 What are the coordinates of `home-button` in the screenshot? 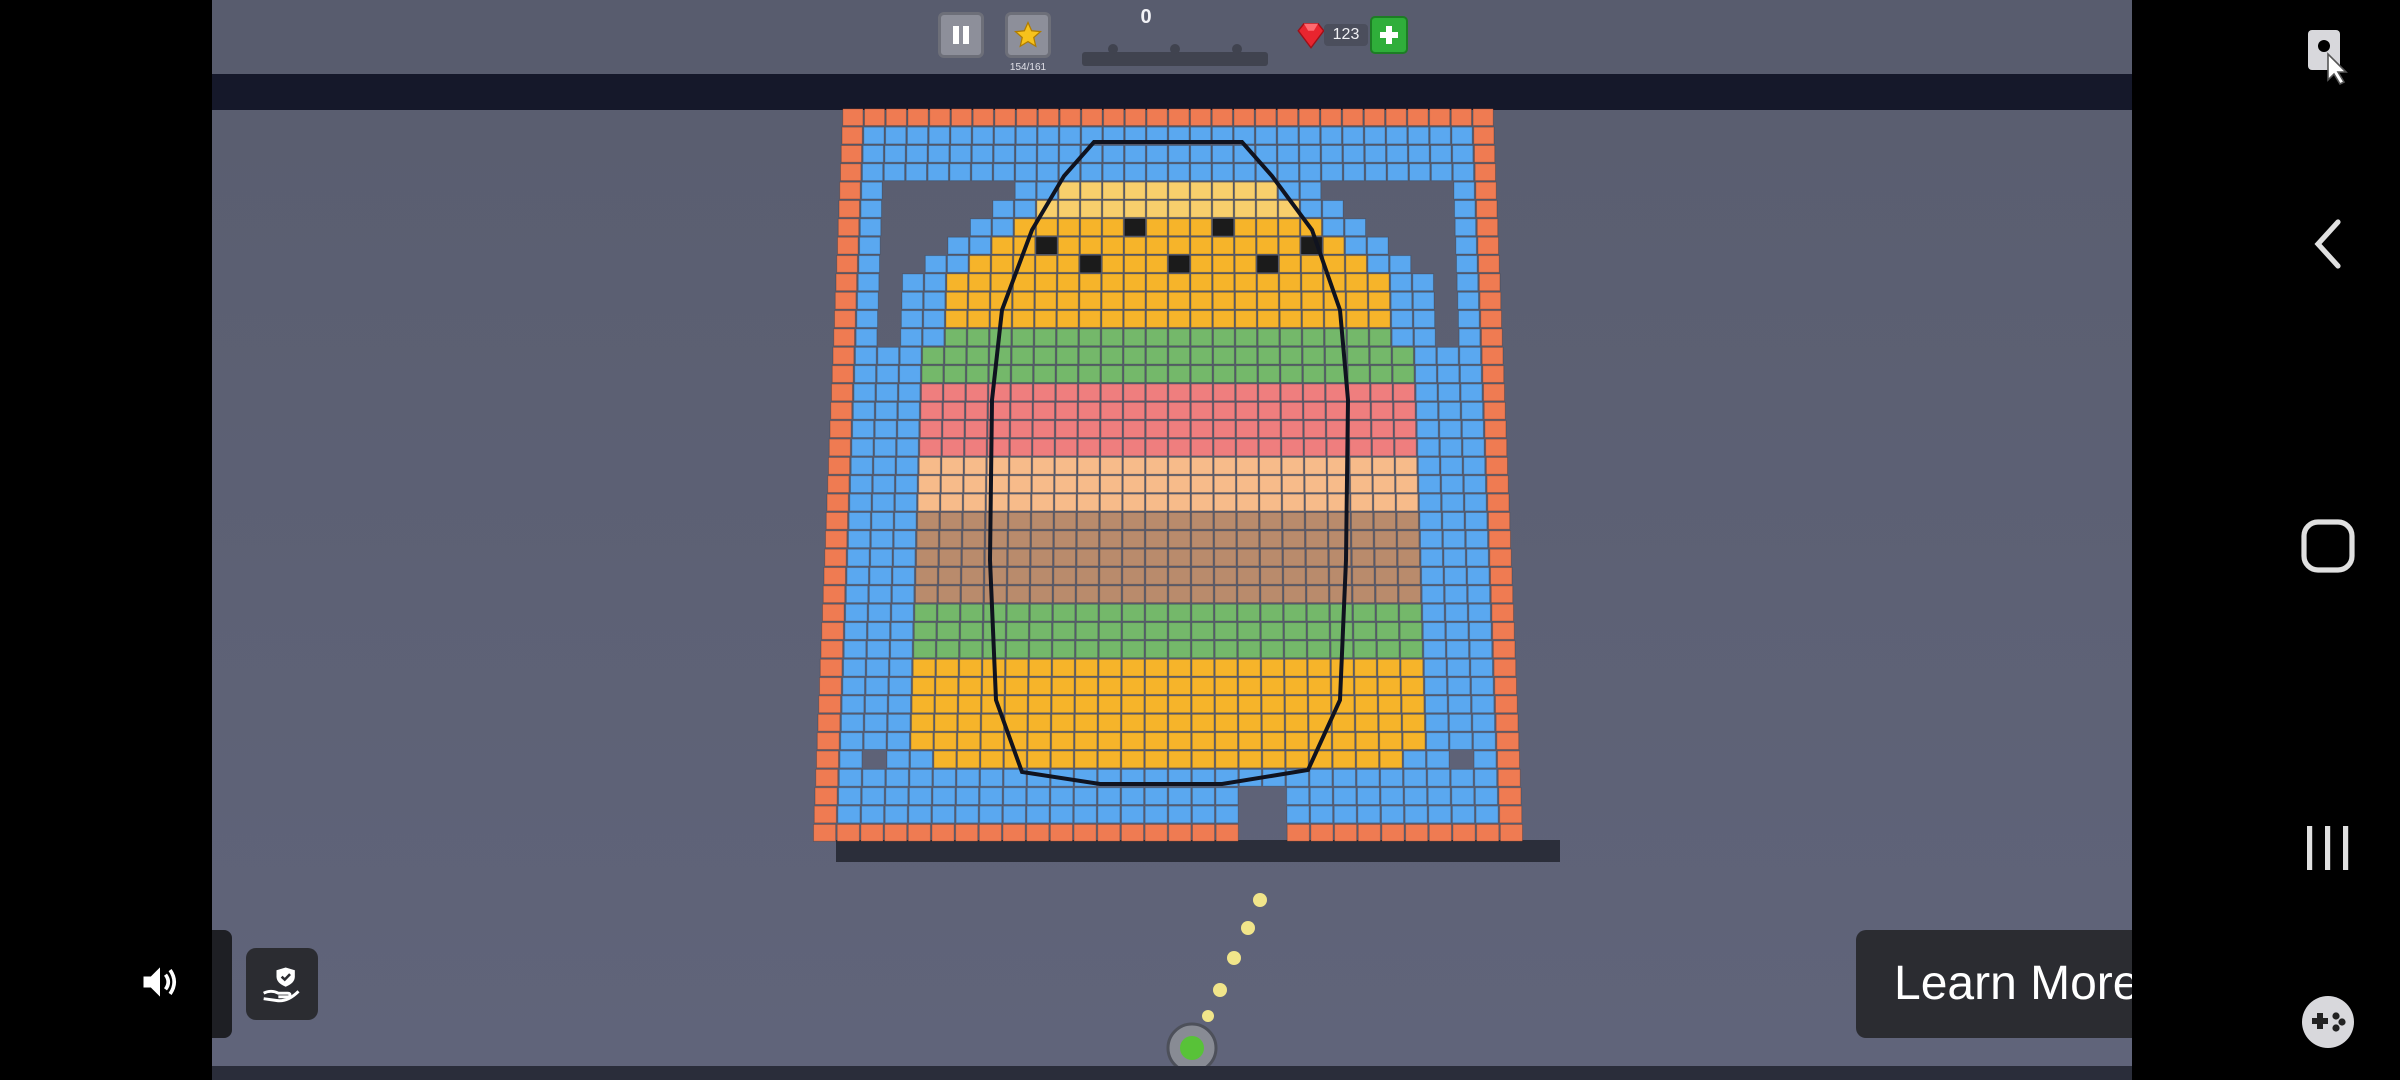 It's located at (2328, 546).